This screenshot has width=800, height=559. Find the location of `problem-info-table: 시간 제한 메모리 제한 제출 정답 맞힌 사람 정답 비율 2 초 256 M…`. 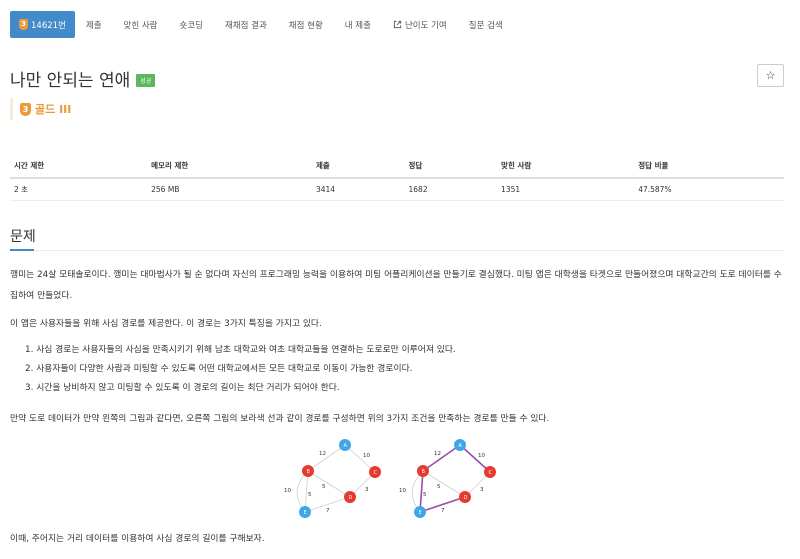

problem-info-table: 시간 제한 메모리 제한 제출 정답 맞힌 사람 정답 비율 2 초 256 M… is located at coordinates (397, 177).